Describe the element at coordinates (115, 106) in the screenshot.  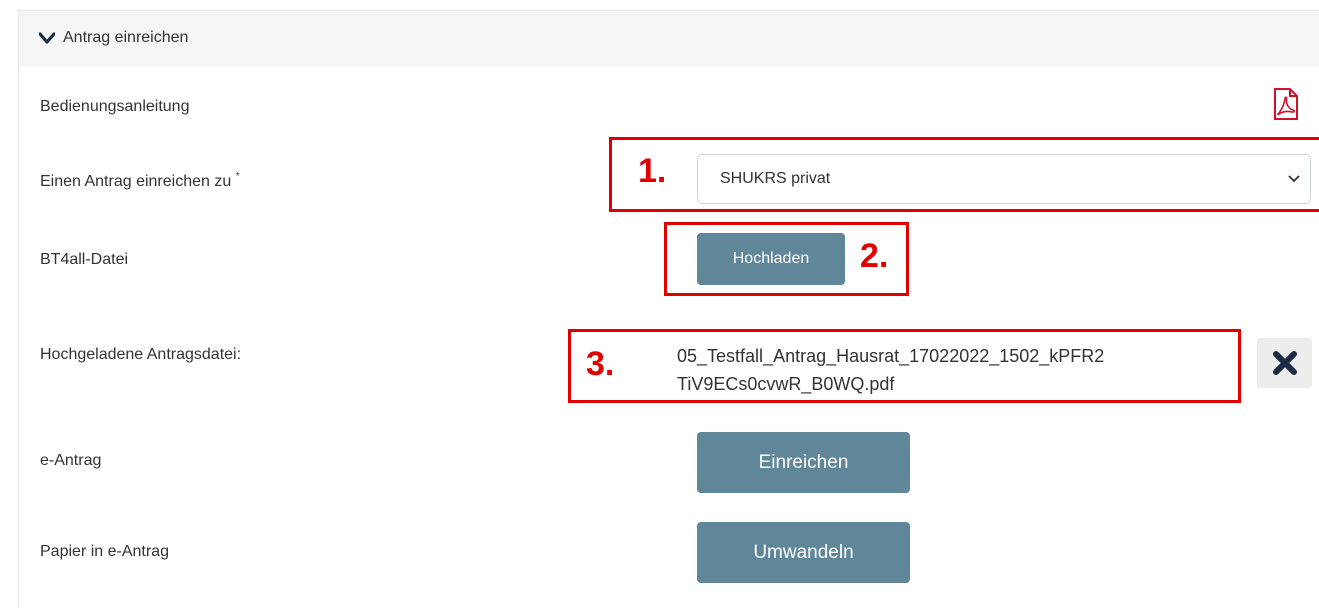
I see `manual-label: Bedienungsanleitung` at that location.